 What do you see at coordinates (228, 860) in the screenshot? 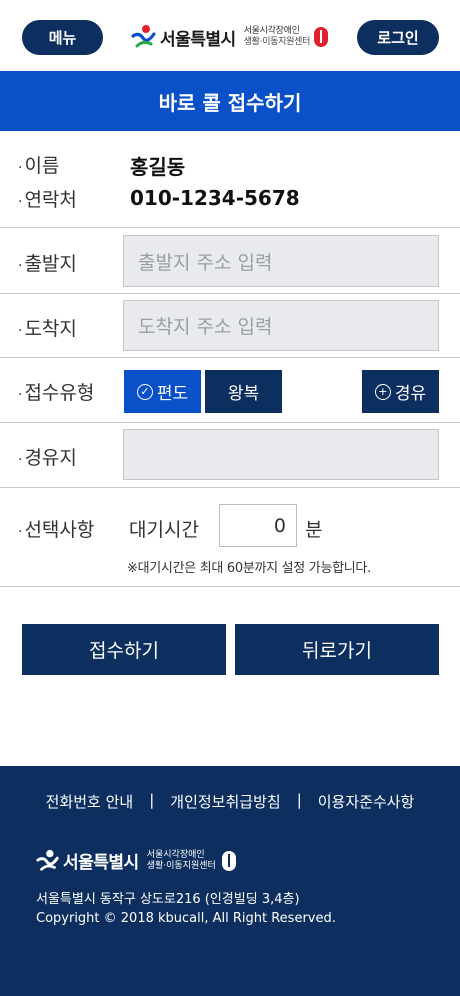
I see `footer-center-badge-icon` at bounding box center [228, 860].